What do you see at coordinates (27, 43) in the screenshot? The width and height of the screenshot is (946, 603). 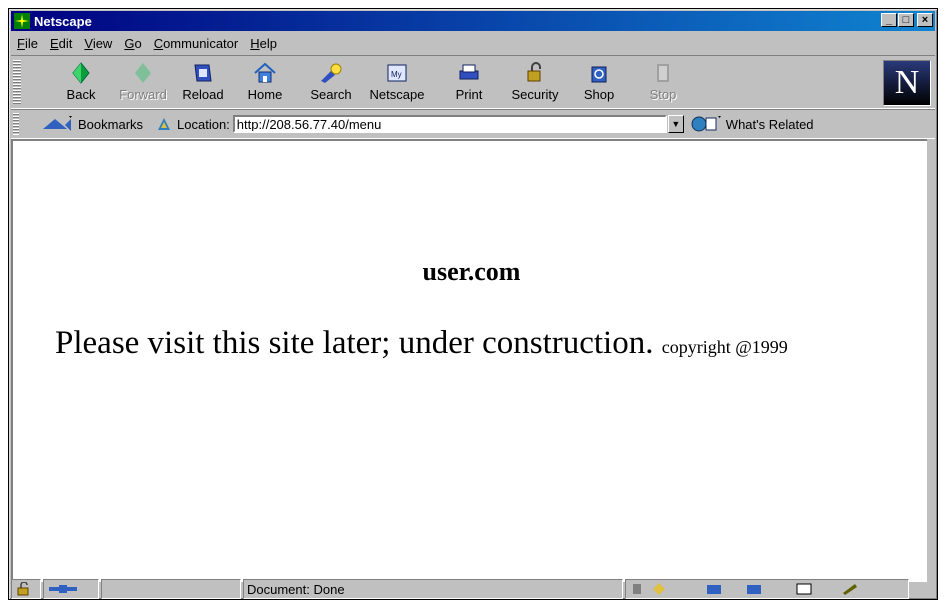 I see `menu-file: File` at bounding box center [27, 43].